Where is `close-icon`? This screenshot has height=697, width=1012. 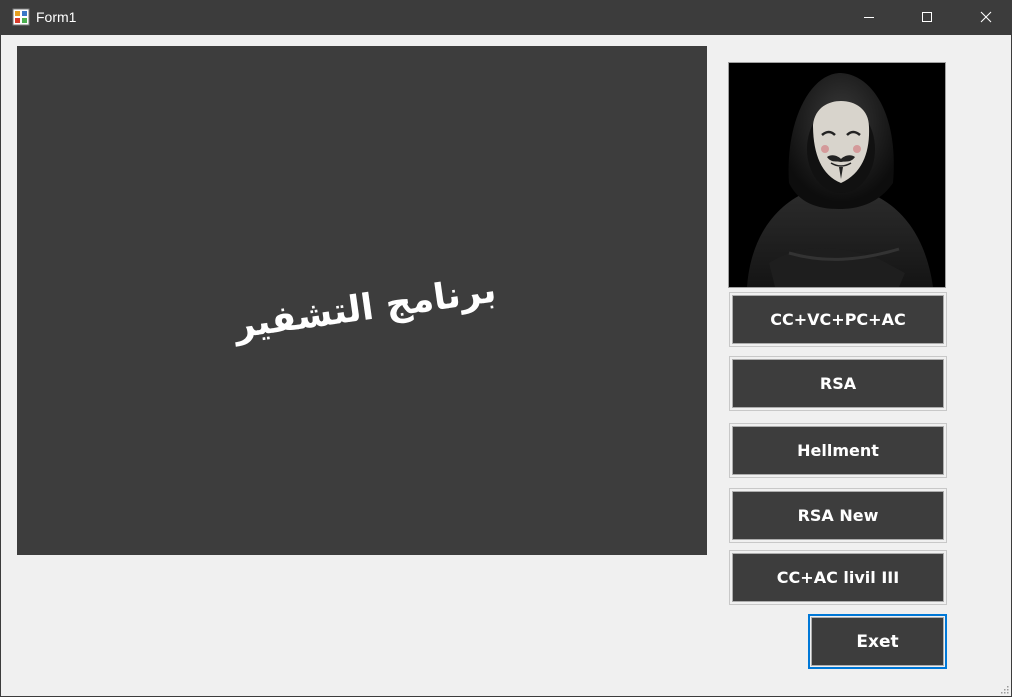 close-icon is located at coordinates (986, 16).